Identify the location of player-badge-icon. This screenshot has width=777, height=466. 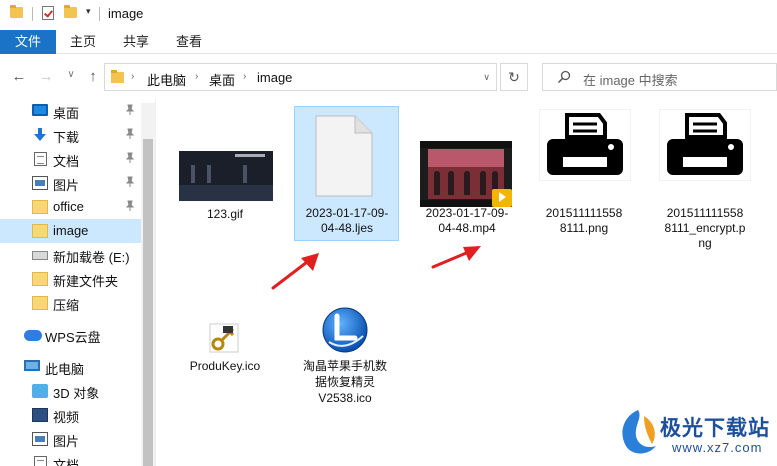
(502, 198).